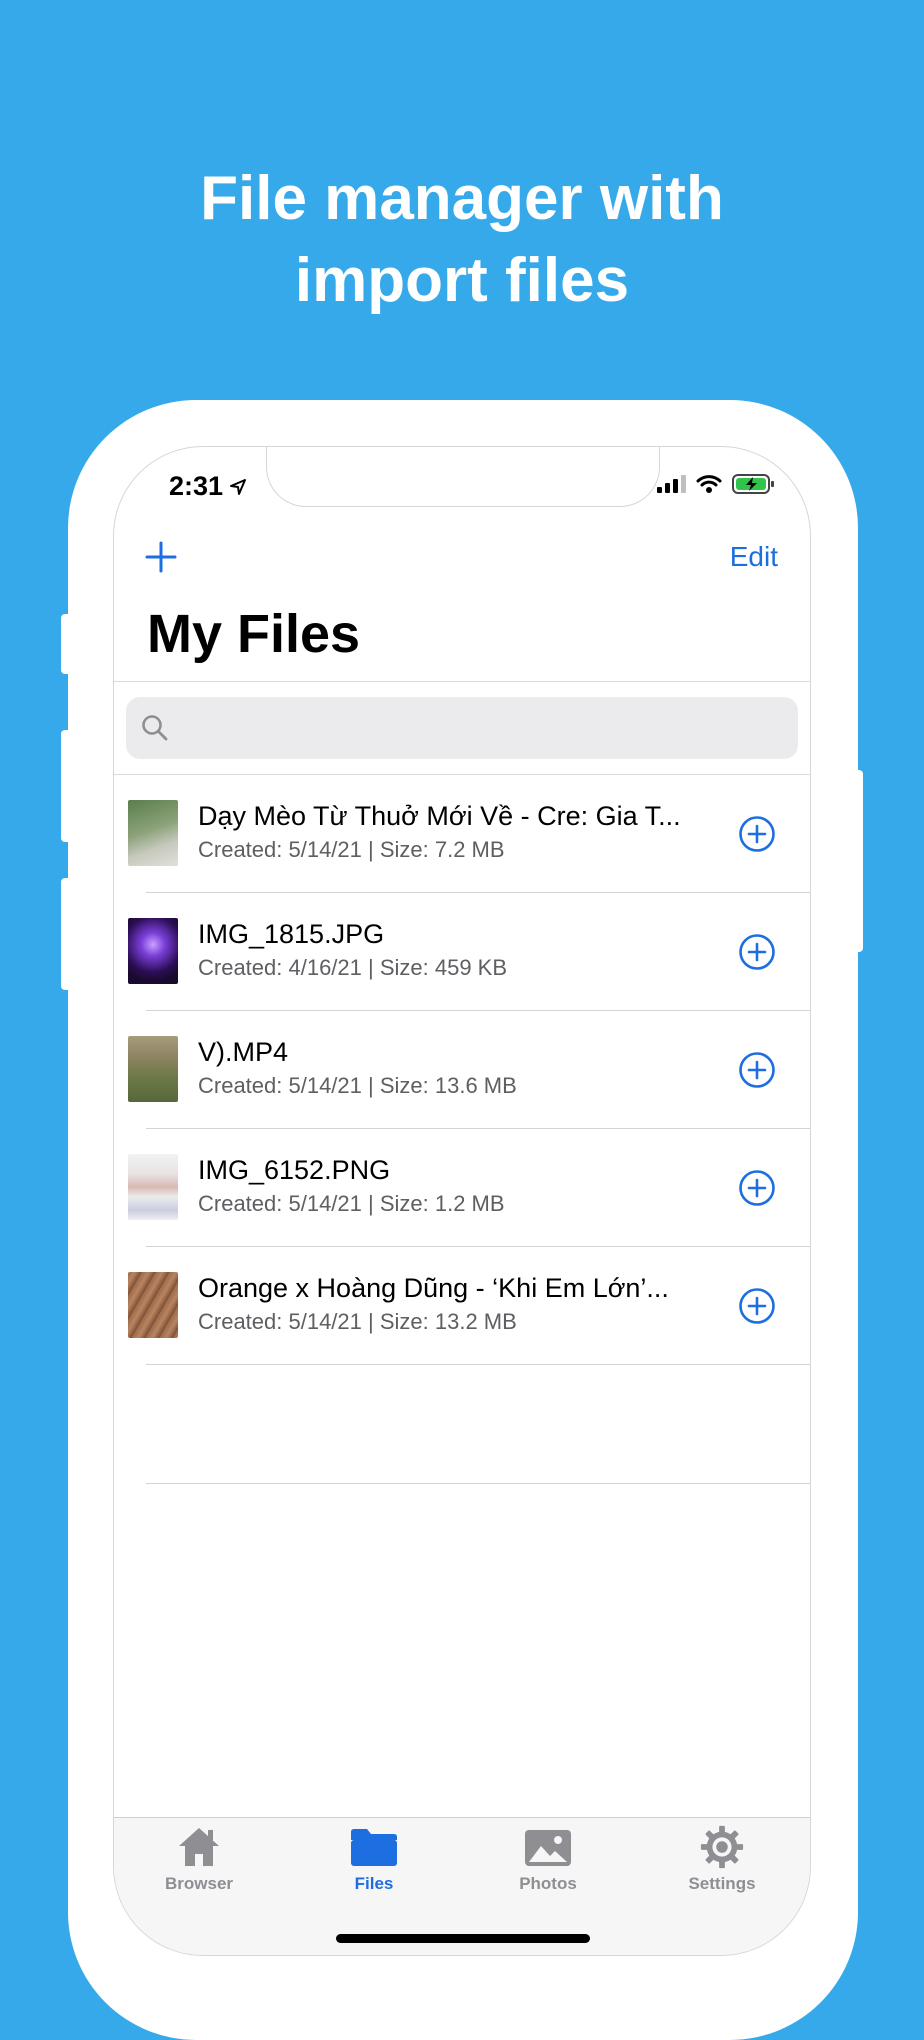 This screenshot has height=2040, width=924. I want to click on file-meta: Created: 5/14/21 | Size: 7.2 MB, so click(351, 849).